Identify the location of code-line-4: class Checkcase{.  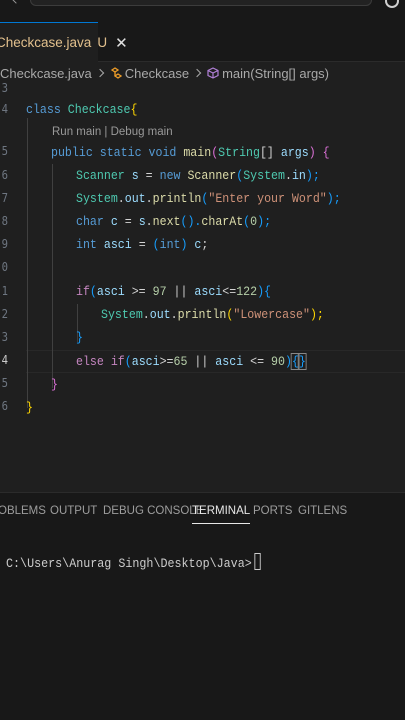
(82, 109).